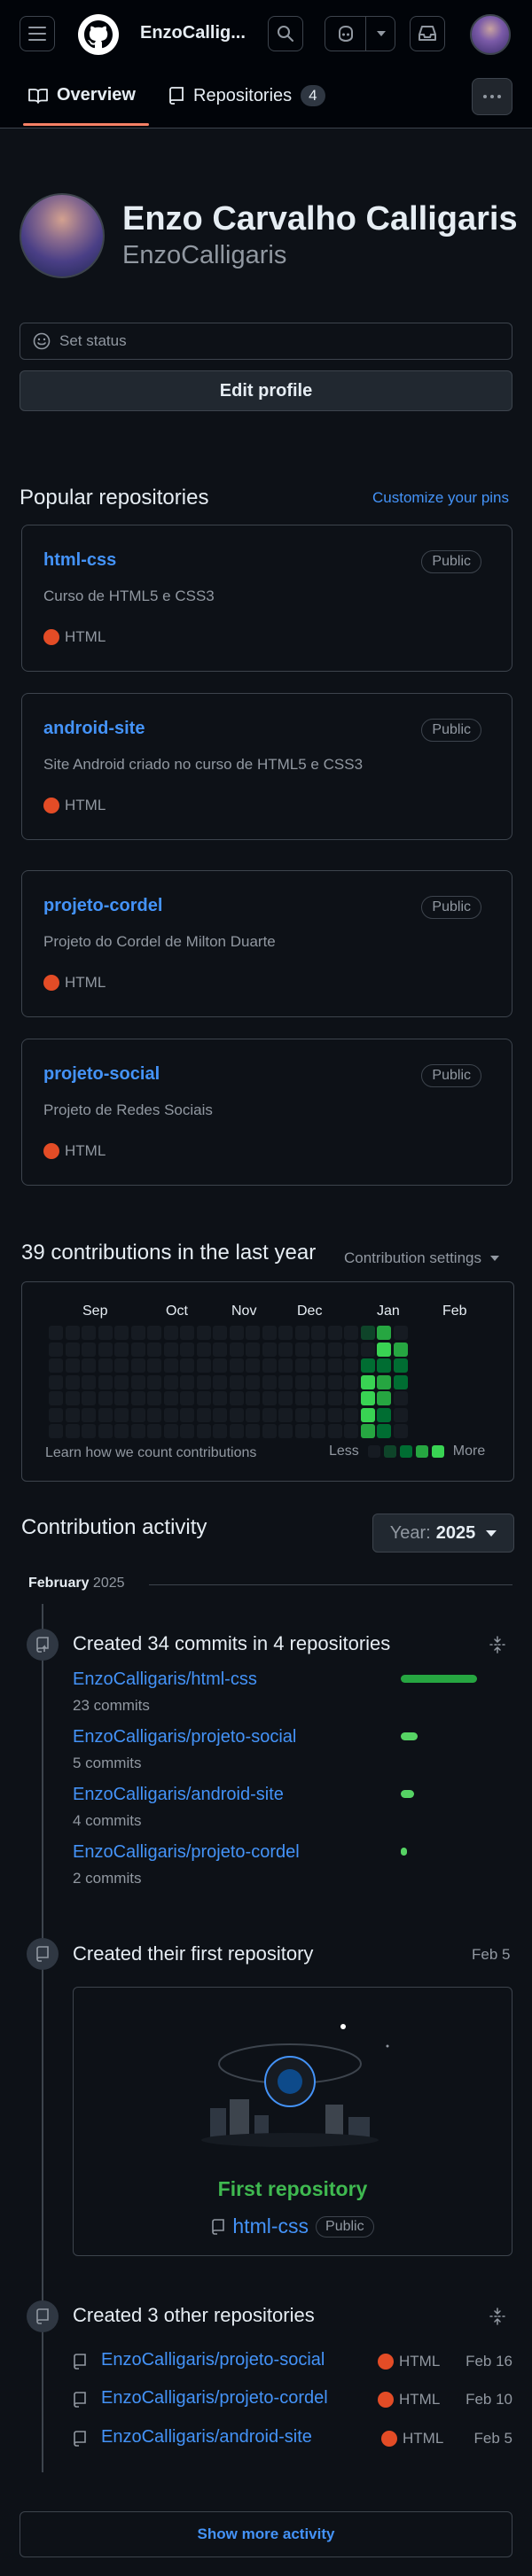 This screenshot has width=532, height=2576. I want to click on commit-repo-link: EnzoCalligaris/android-site, so click(290, 1795).